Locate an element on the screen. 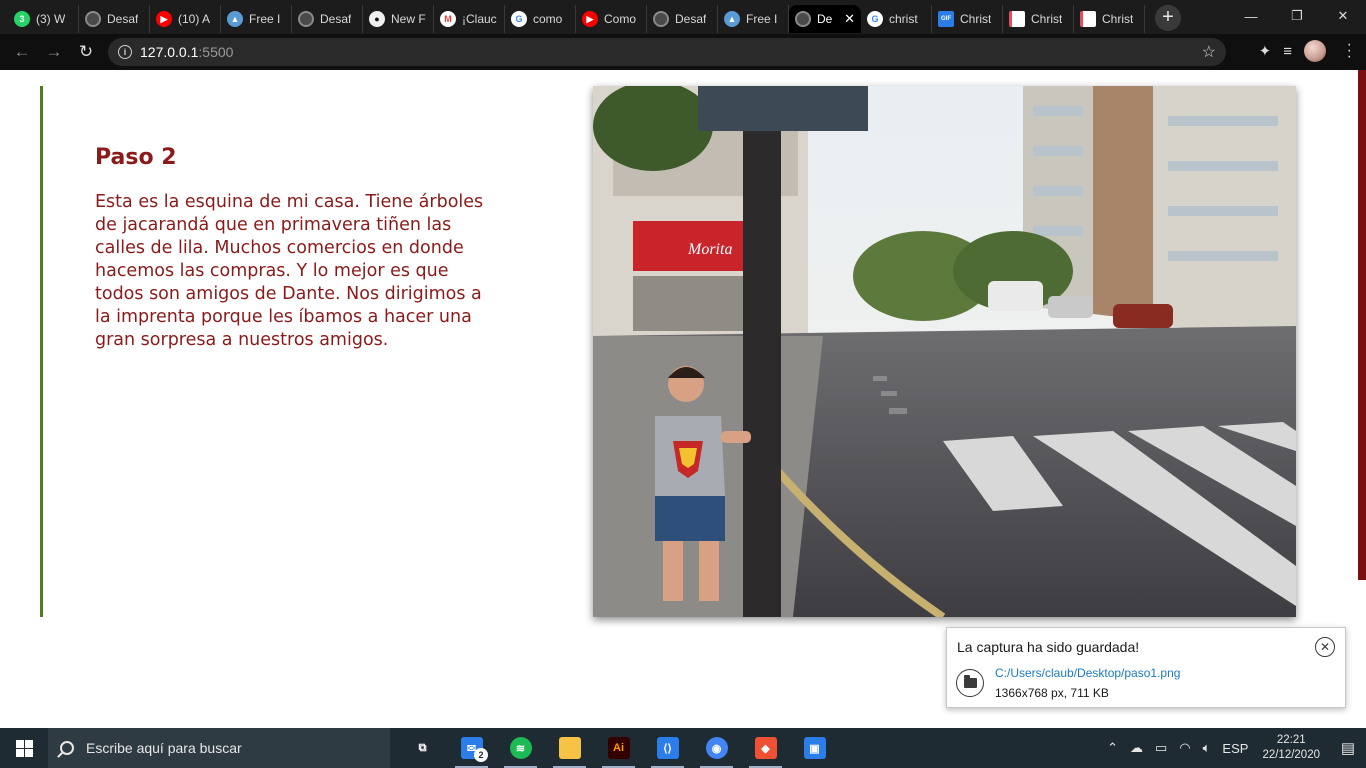 Image resolution: width=1366 pixels, height=768 pixels. taskbar-app: ▣ is located at coordinates (814, 748).